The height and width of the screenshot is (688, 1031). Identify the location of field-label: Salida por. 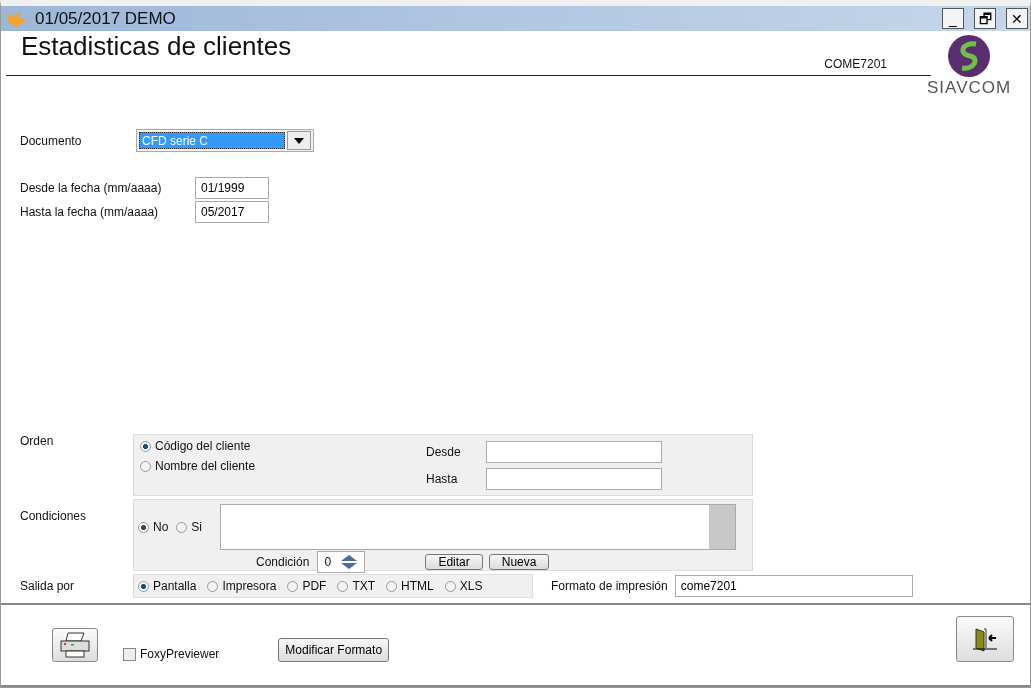
(48, 586).